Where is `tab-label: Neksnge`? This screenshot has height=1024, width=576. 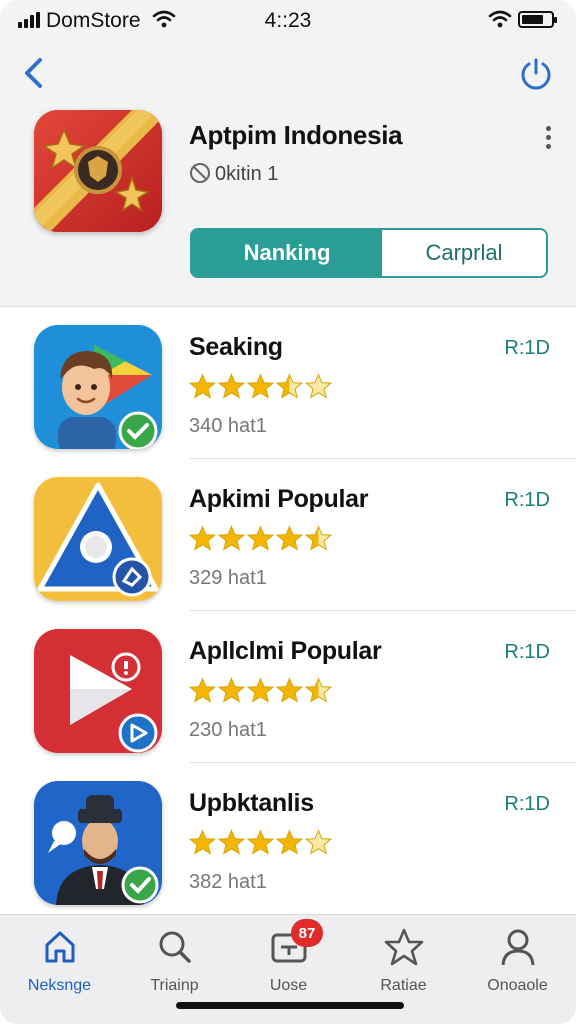 tab-label: Neksnge is located at coordinates (59, 985).